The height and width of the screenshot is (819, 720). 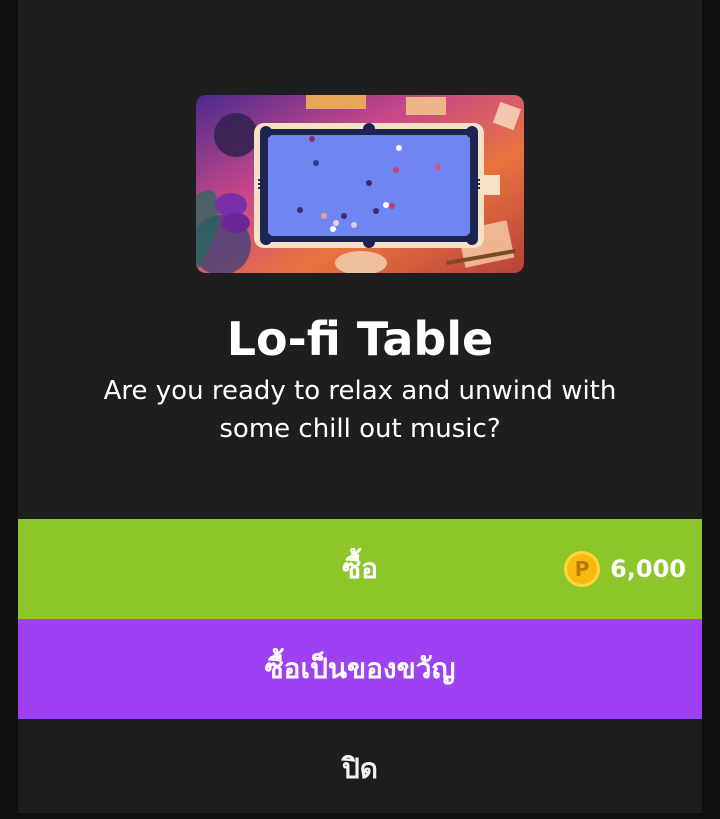 What do you see at coordinates (360, 184) in the screenshot?
I see `product-image` at bounding box center [360, 184].